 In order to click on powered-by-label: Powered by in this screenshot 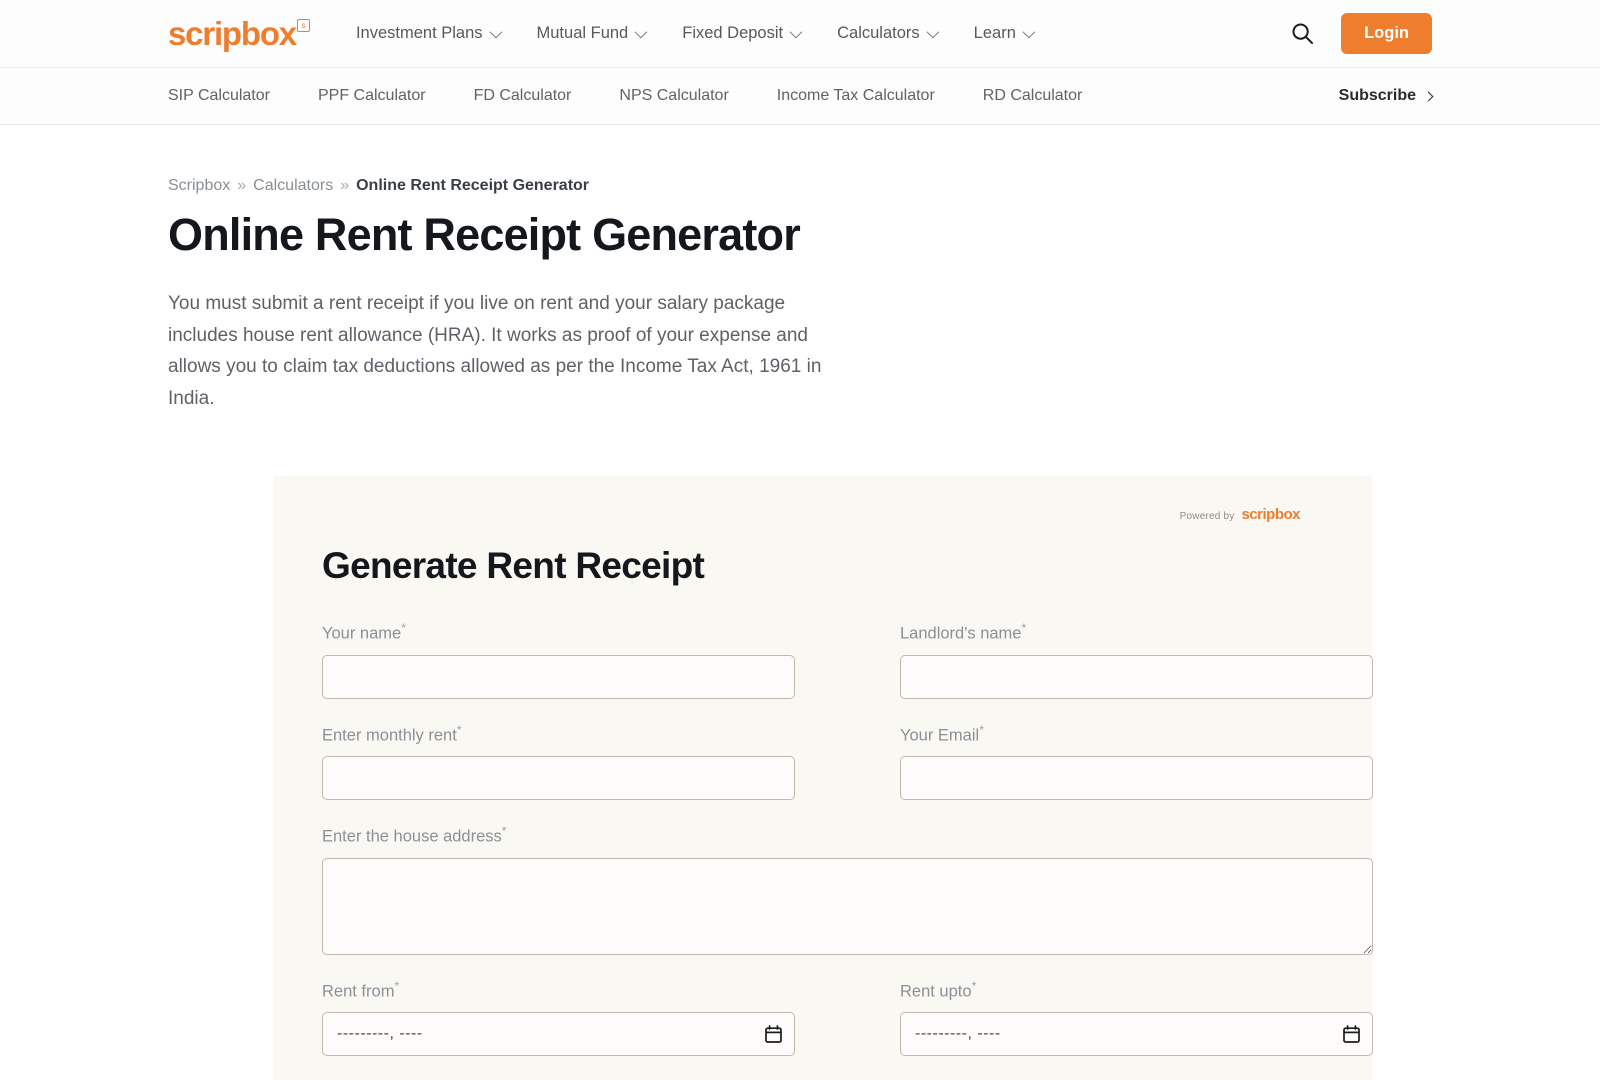, I will do `click(1207, 516)`.